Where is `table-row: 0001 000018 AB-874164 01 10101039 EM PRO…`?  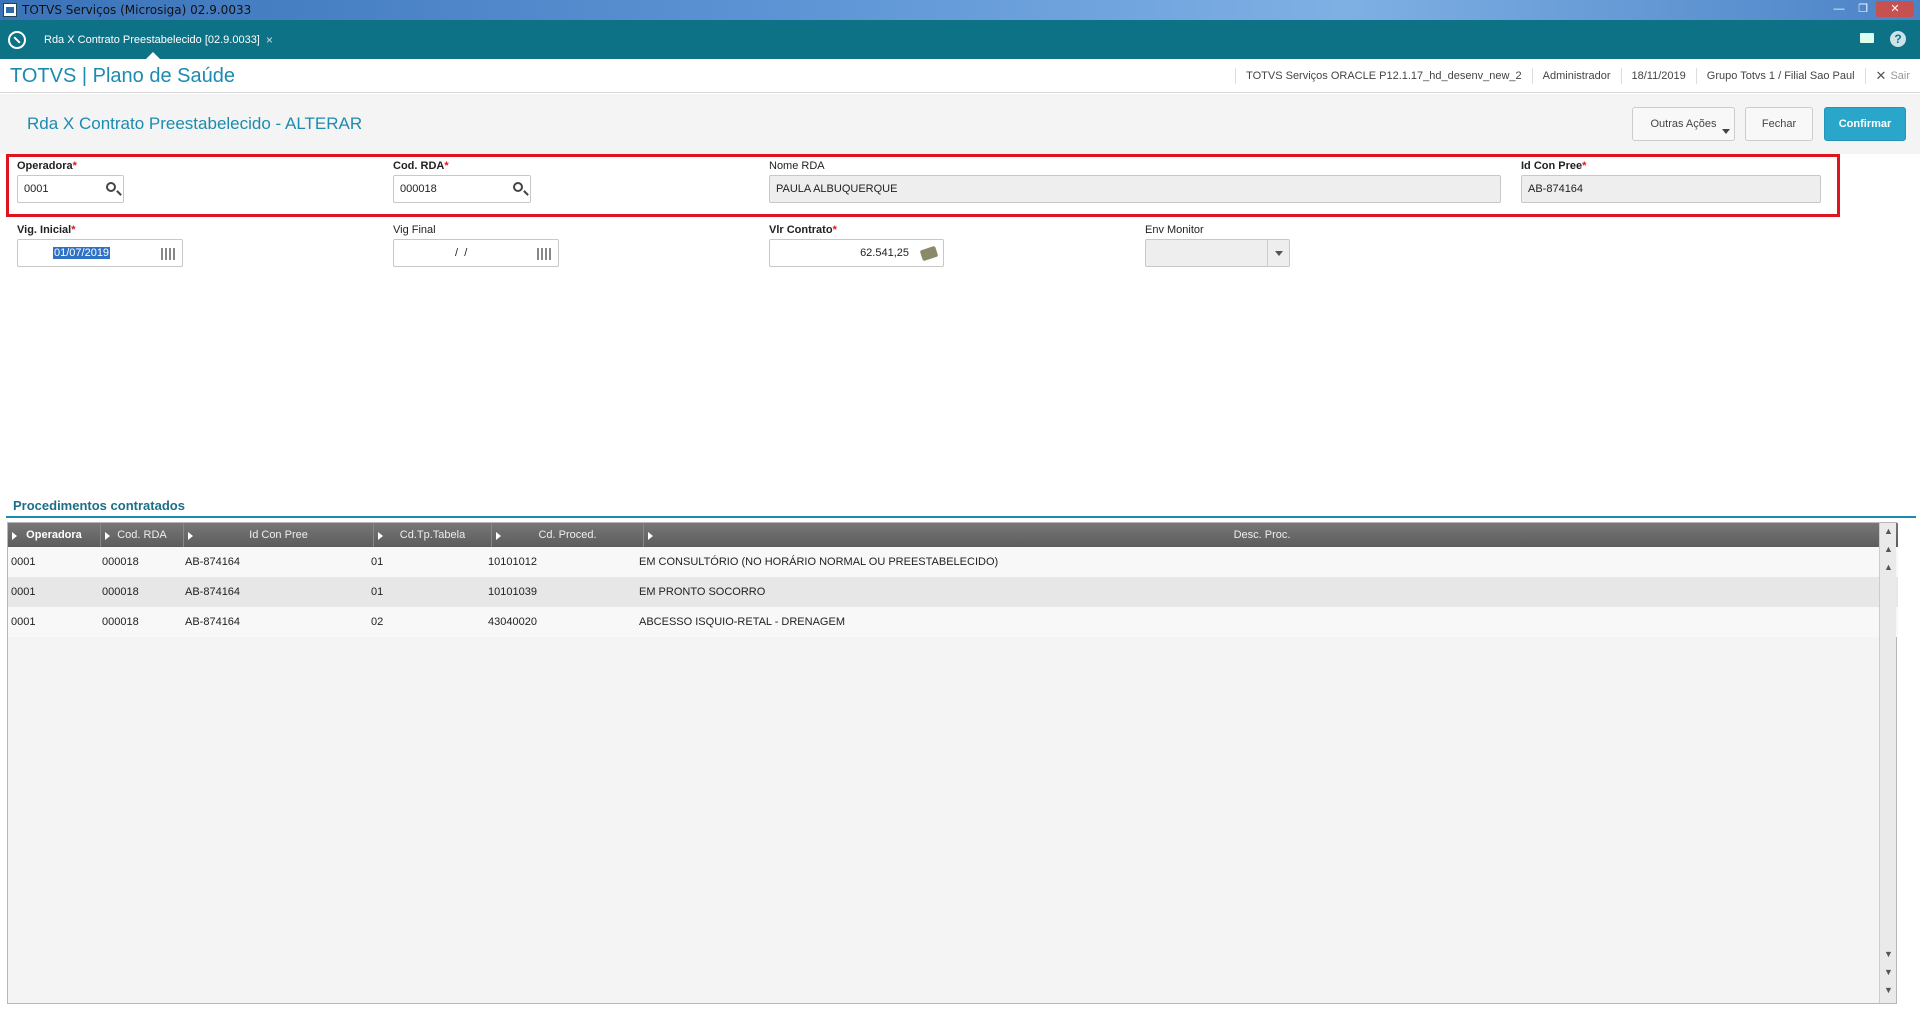
table-row: 0001 000018 AB-874164 01 10101039 EM PRO… is located at coordinates (953, 592).